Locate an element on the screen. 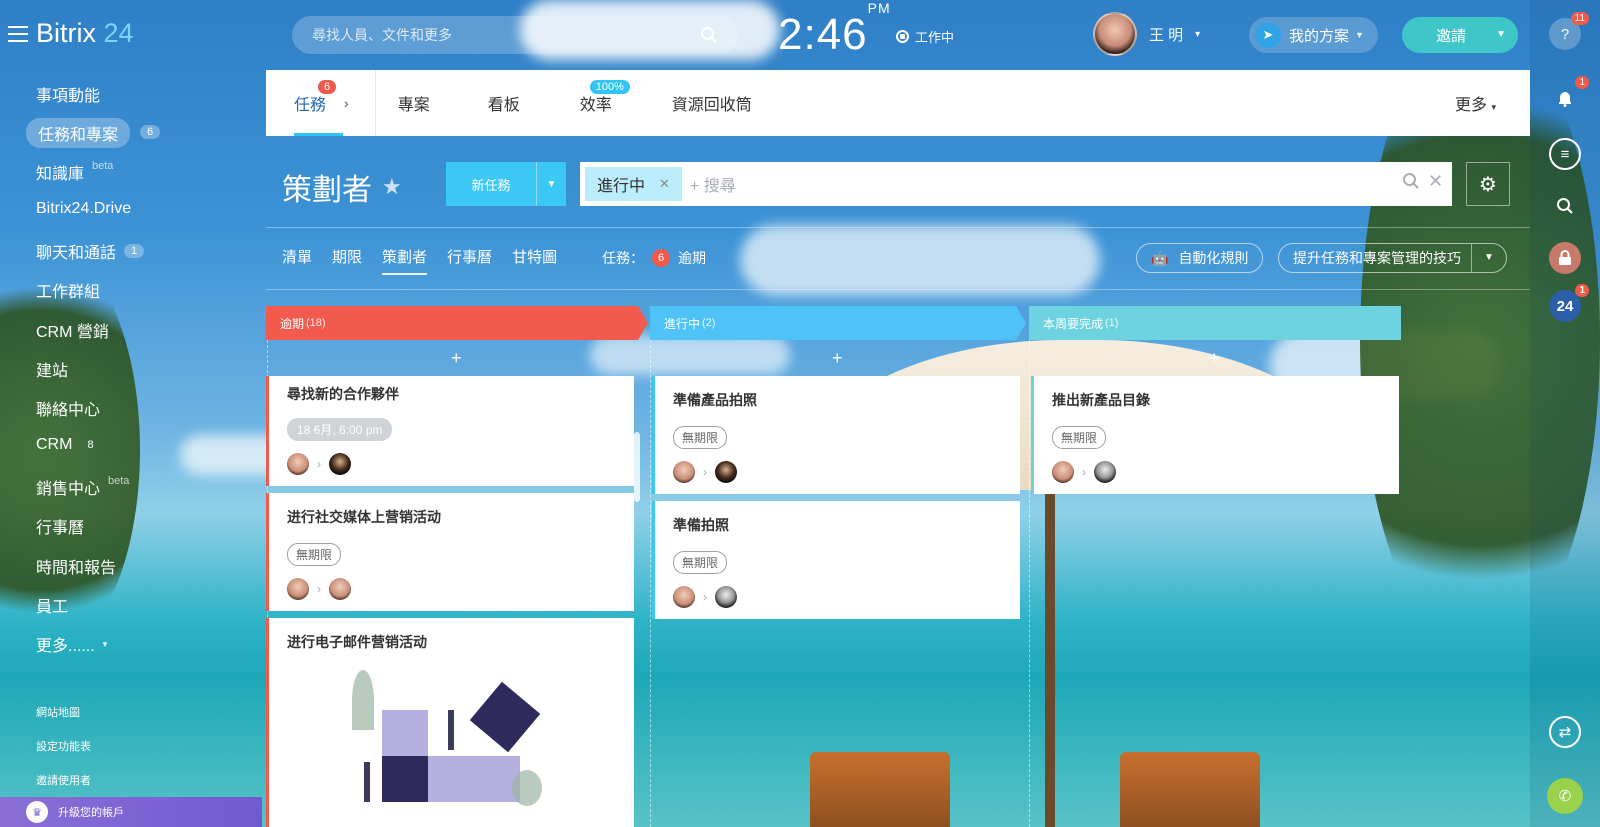  task-title: 尋找新的合作夥伴 is located at coordinates (451, 394).